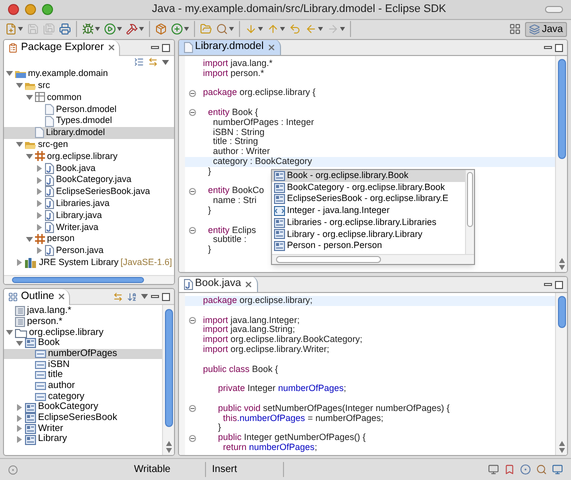 The image size is (571, 480). I want to click on tree-item: my.example.domain, so click(89, 74).